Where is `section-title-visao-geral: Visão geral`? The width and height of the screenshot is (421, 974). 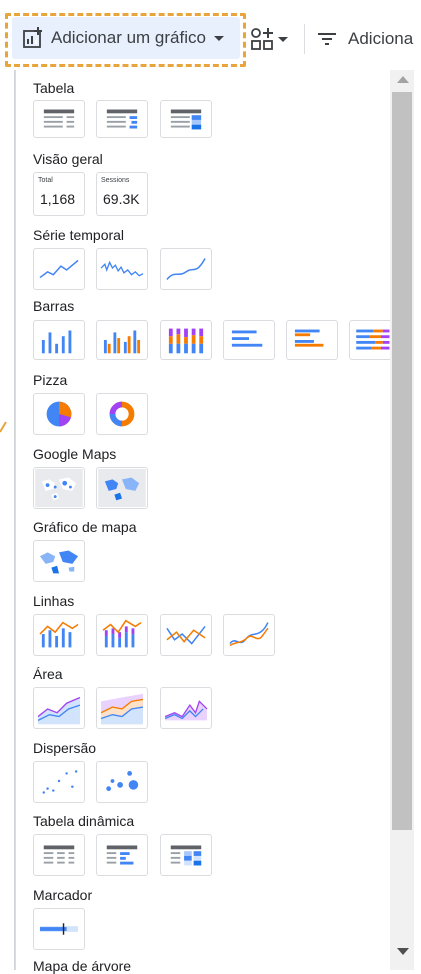
section-title-visao-geral: Visão geral is located at coordinates (68, 159).